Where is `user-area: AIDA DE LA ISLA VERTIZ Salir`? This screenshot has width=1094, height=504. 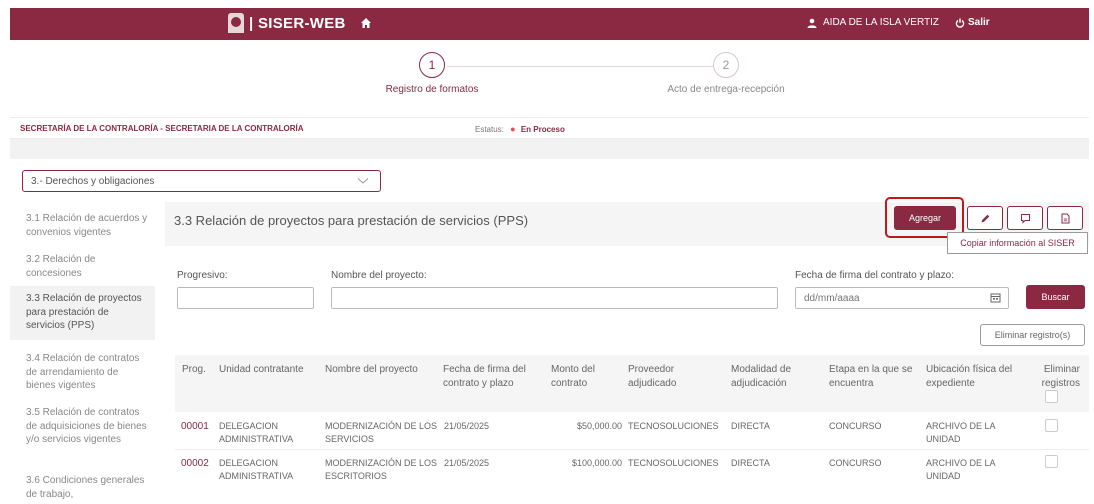 user-area: AIDA DE LA ISLA VERTIZ Salir is located at coordinates (898, 22).